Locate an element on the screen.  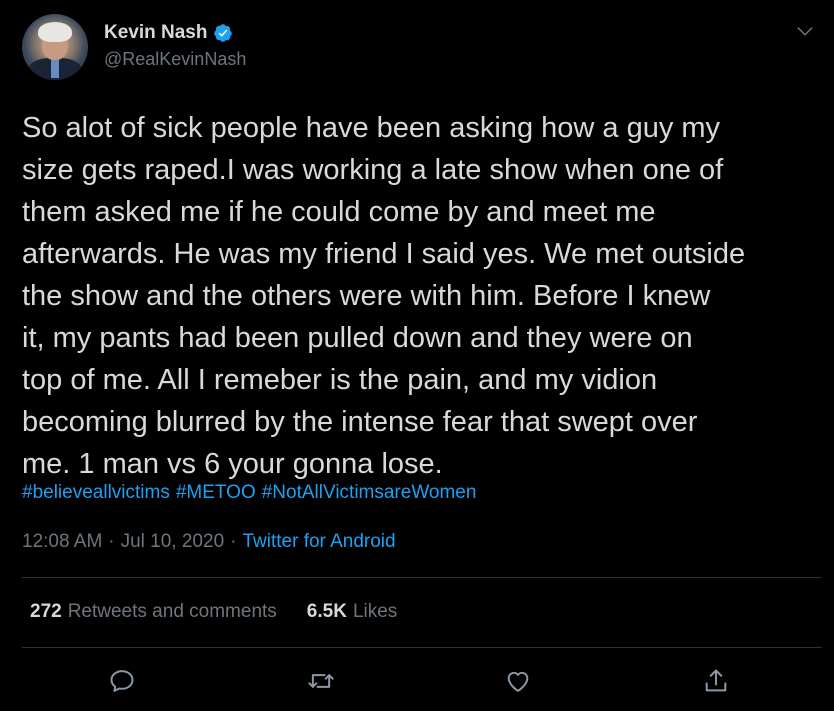
share-button is located at coordinates (716, 681).